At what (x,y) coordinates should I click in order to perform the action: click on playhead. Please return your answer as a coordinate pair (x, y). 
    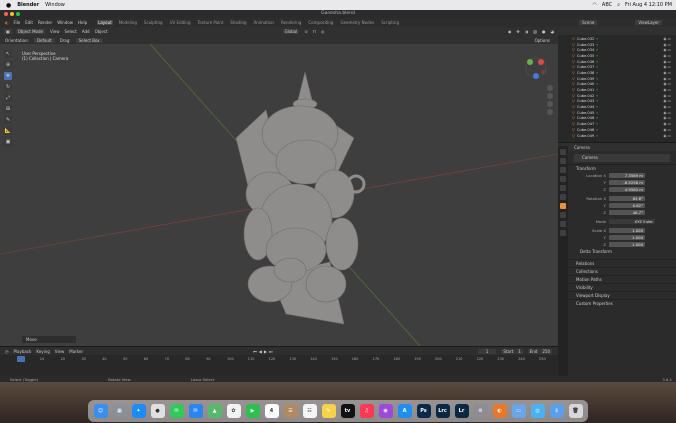
    Looking at the image, I should click on (21, 359).